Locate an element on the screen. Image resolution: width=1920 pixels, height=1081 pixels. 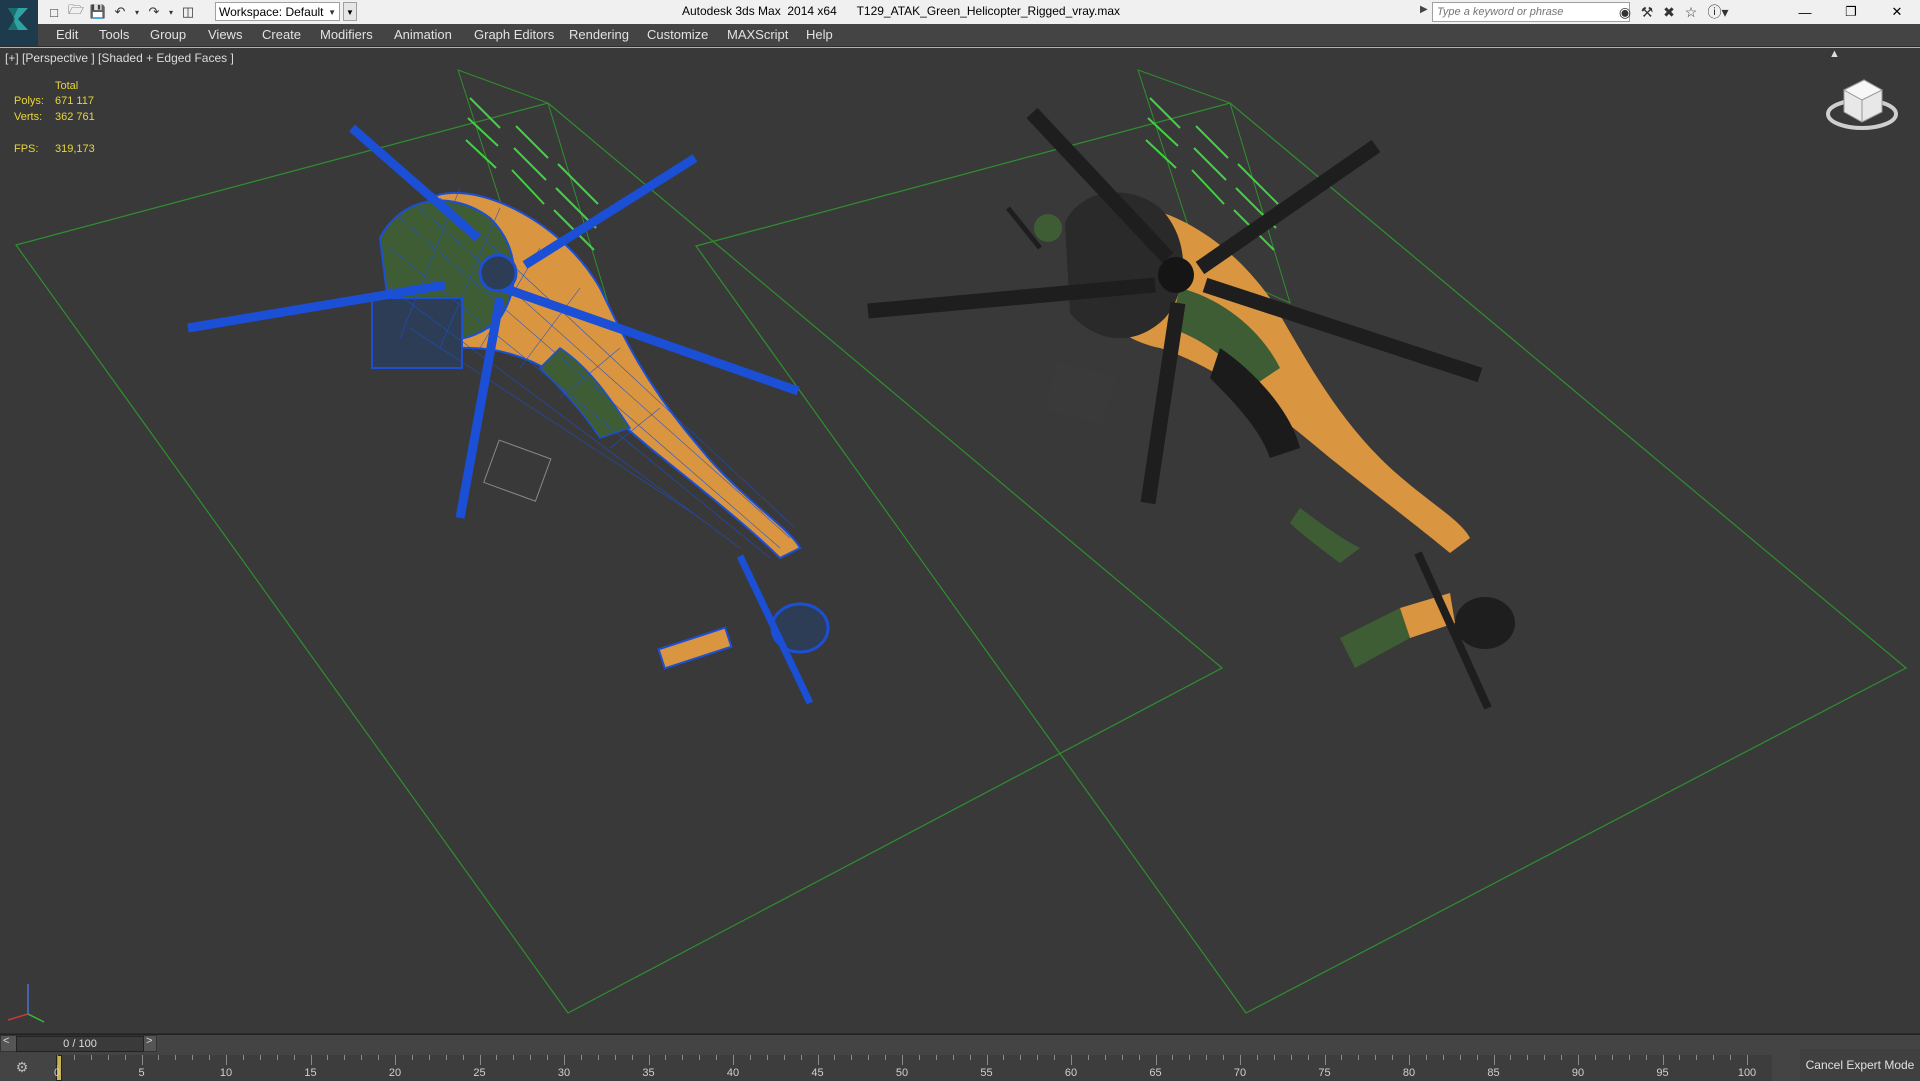
ruler-tick-label: 85 is located at coordinates (1493, 1073).